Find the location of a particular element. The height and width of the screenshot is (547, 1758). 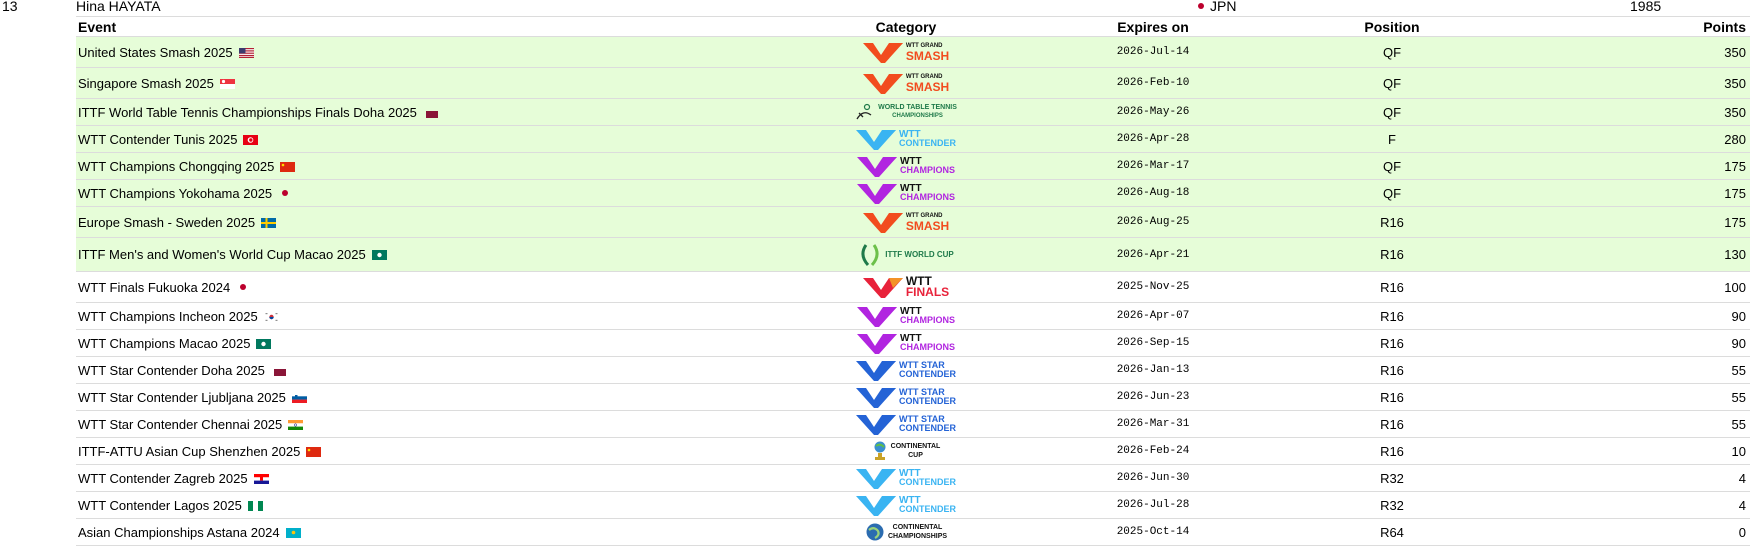

event-name: ITTF-ATTU Asian Cup Shenzhen 2025 is located at coordinates (189, 451).